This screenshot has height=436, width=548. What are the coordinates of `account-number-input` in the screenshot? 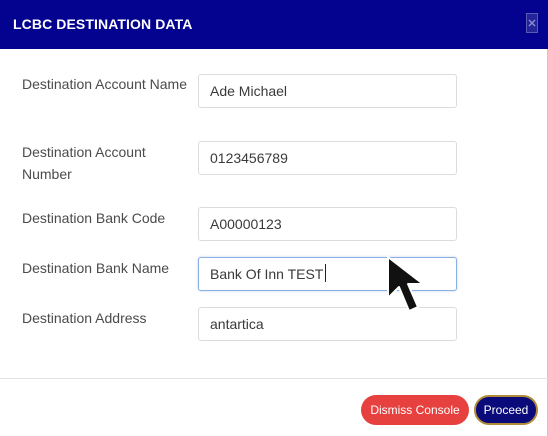 It's located at (327, 158).